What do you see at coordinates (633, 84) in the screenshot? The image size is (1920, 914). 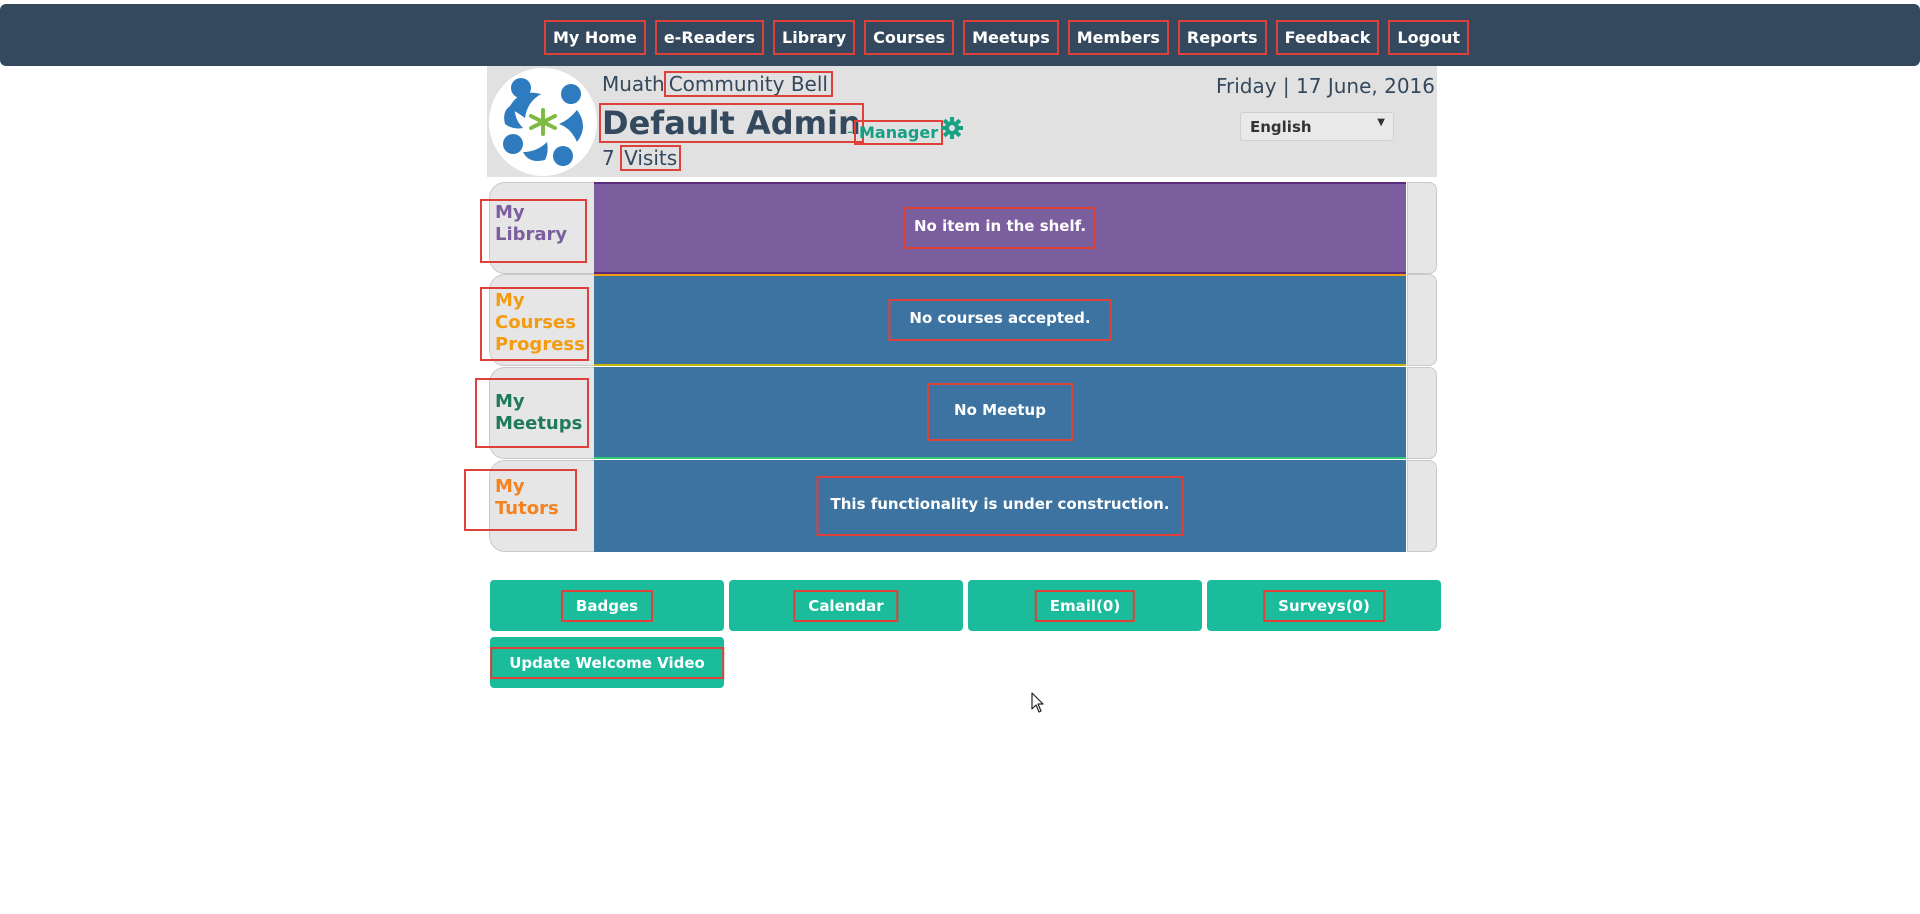 I see `community-prefix: Muath` at bounding box center [633, 84].